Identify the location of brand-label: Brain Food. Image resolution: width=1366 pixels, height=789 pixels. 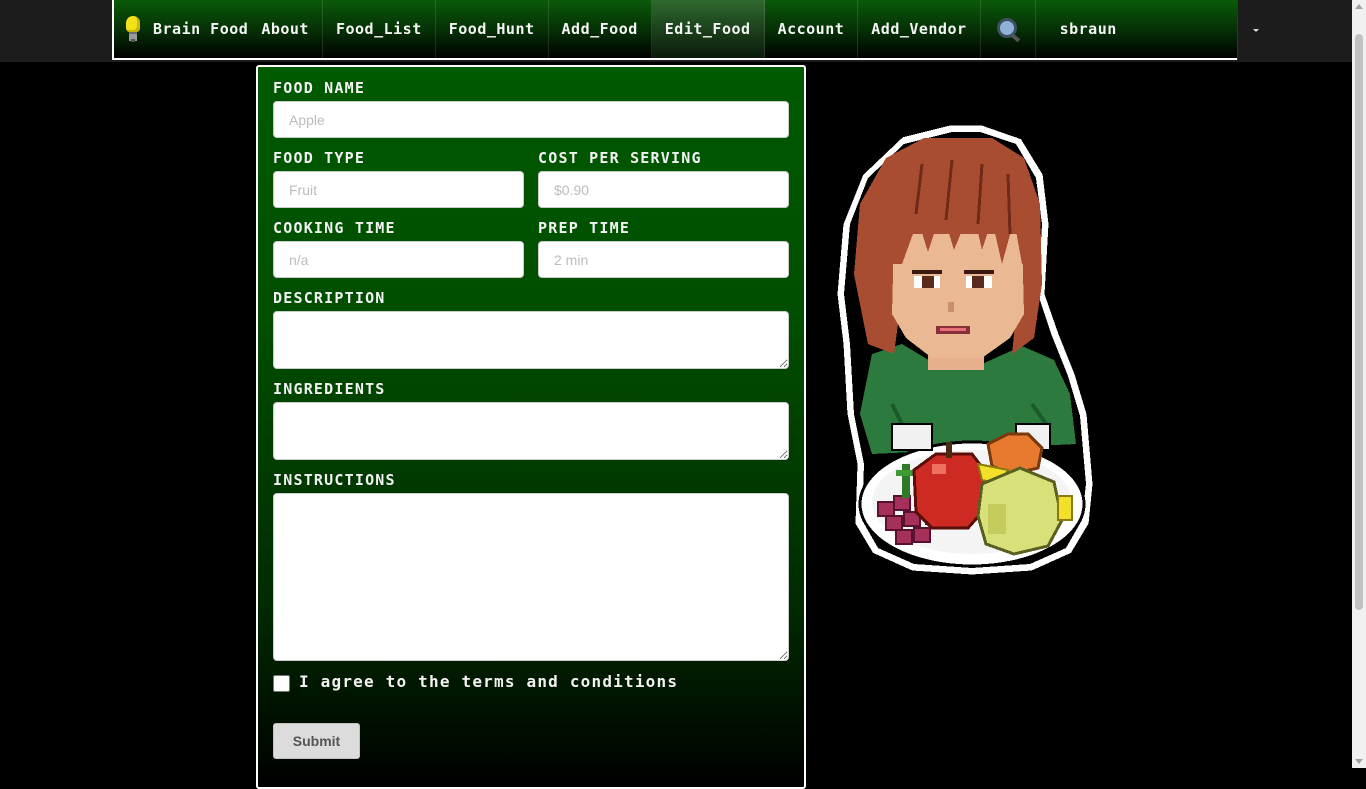
(201, 29).